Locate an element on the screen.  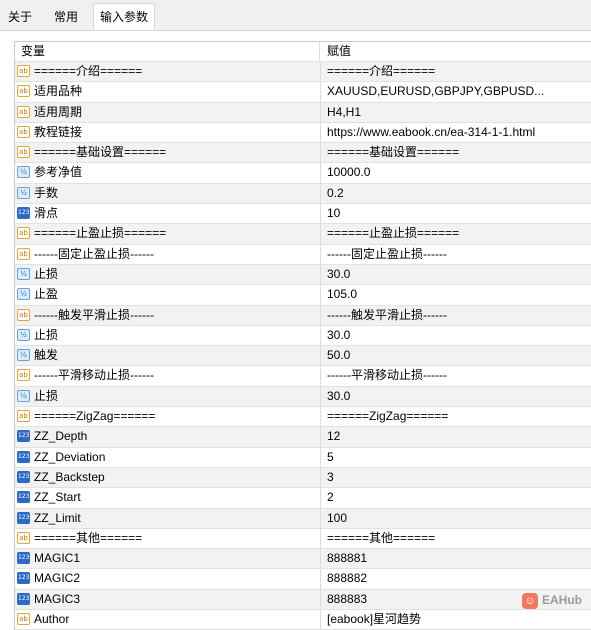
table-row: ½ 止盈 105.0 is located at coordinates (303, 295).